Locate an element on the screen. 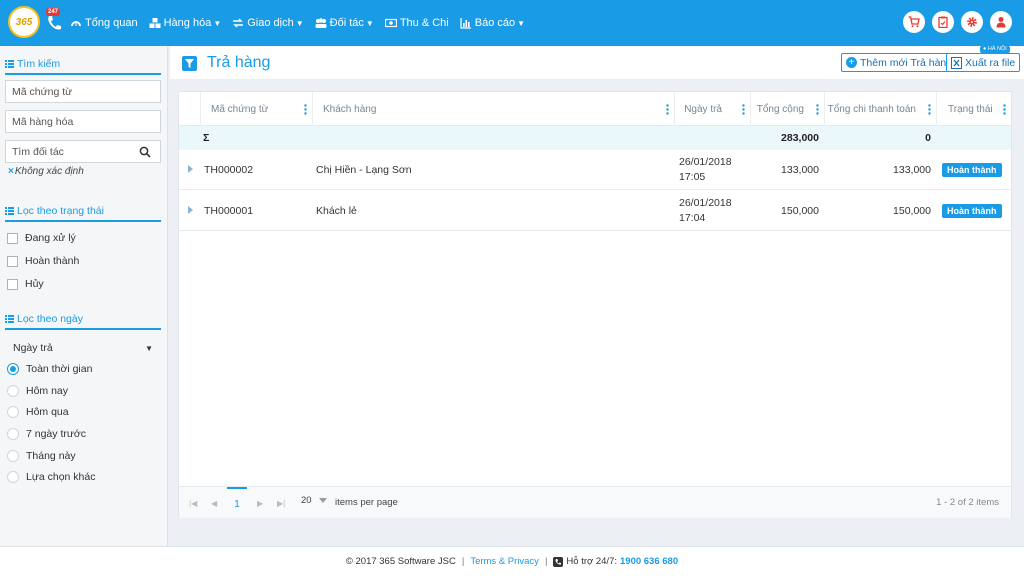 The image size is (1024, 576). filter-icon is located at coordinates (189, 63).